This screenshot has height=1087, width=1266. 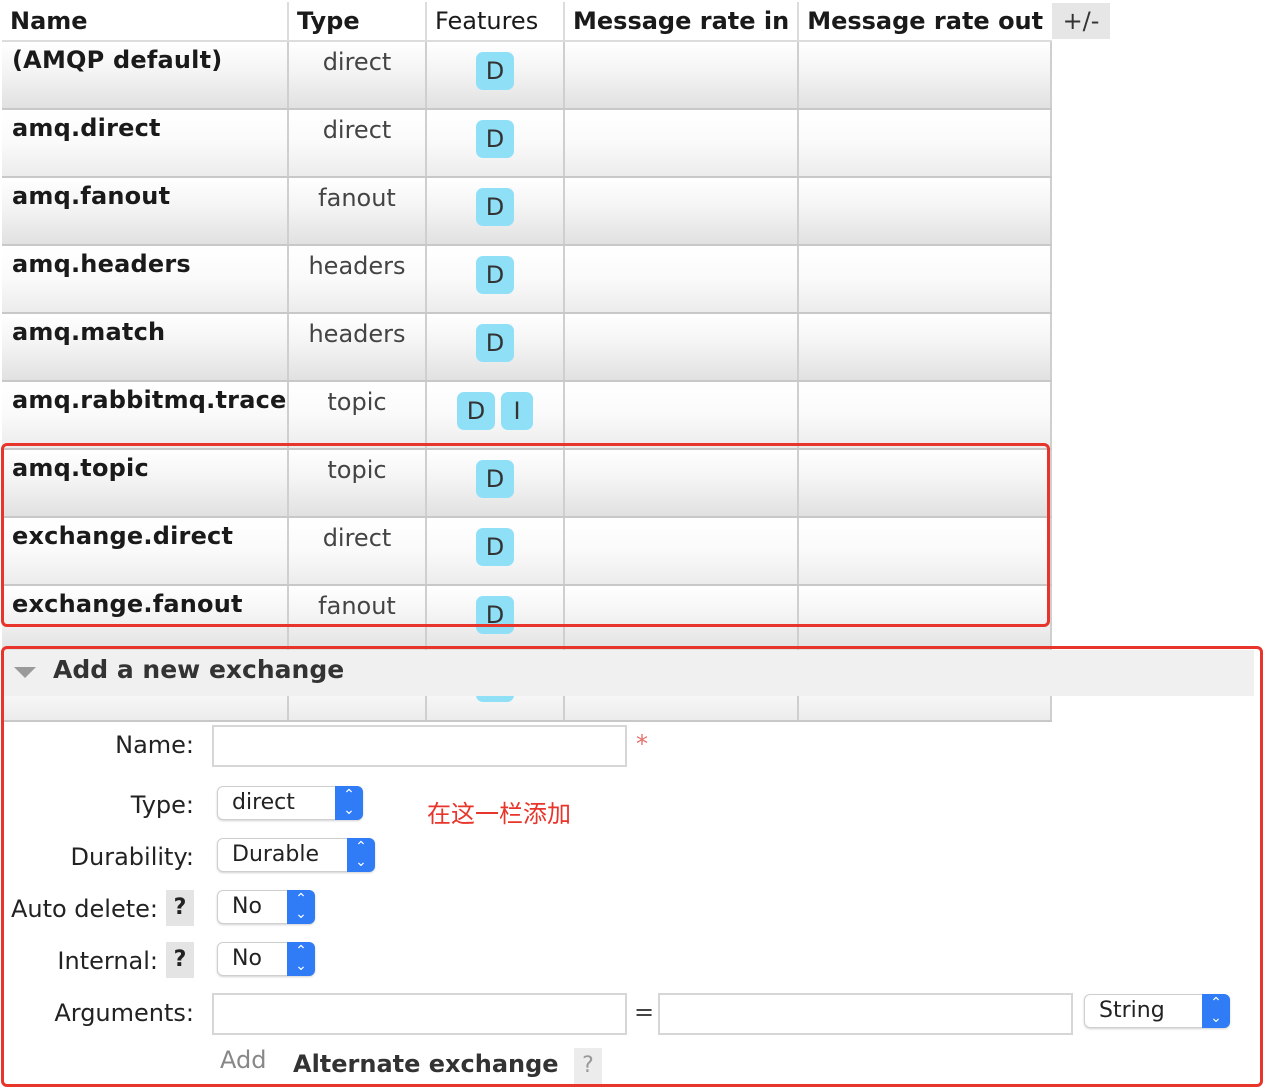 What do you see at coordinates (145, 619) in the screenshot?
I see `exchange-name-link: exchange.fanout` at bounding box center [145, 619].